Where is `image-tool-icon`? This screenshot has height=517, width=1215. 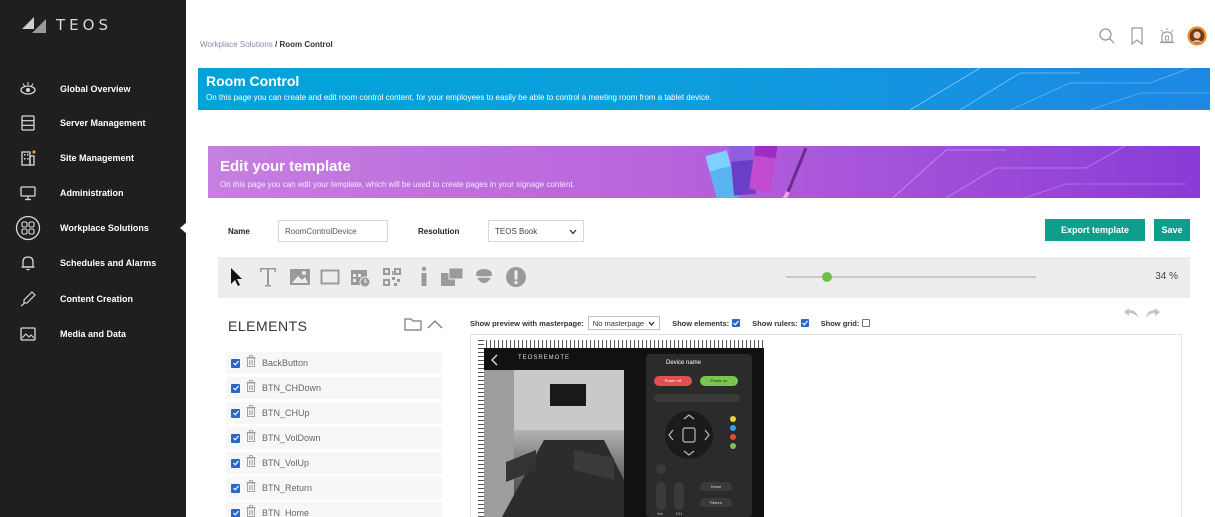 image-tool-icon is located at coordinates (300, 277).